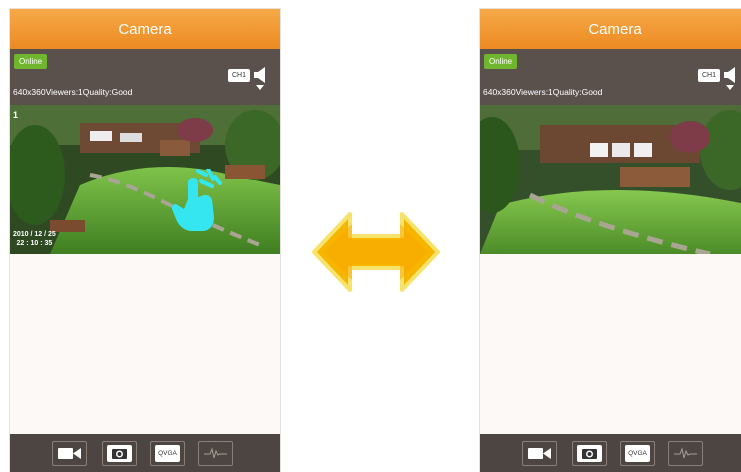 The height and width of the screenshot is (472, 741). Describe the element at coordinates (34, 239) in the screenshot. I see `video-timestamp: 2010 / 12 / 25 22 : 10 : 35` at that location.